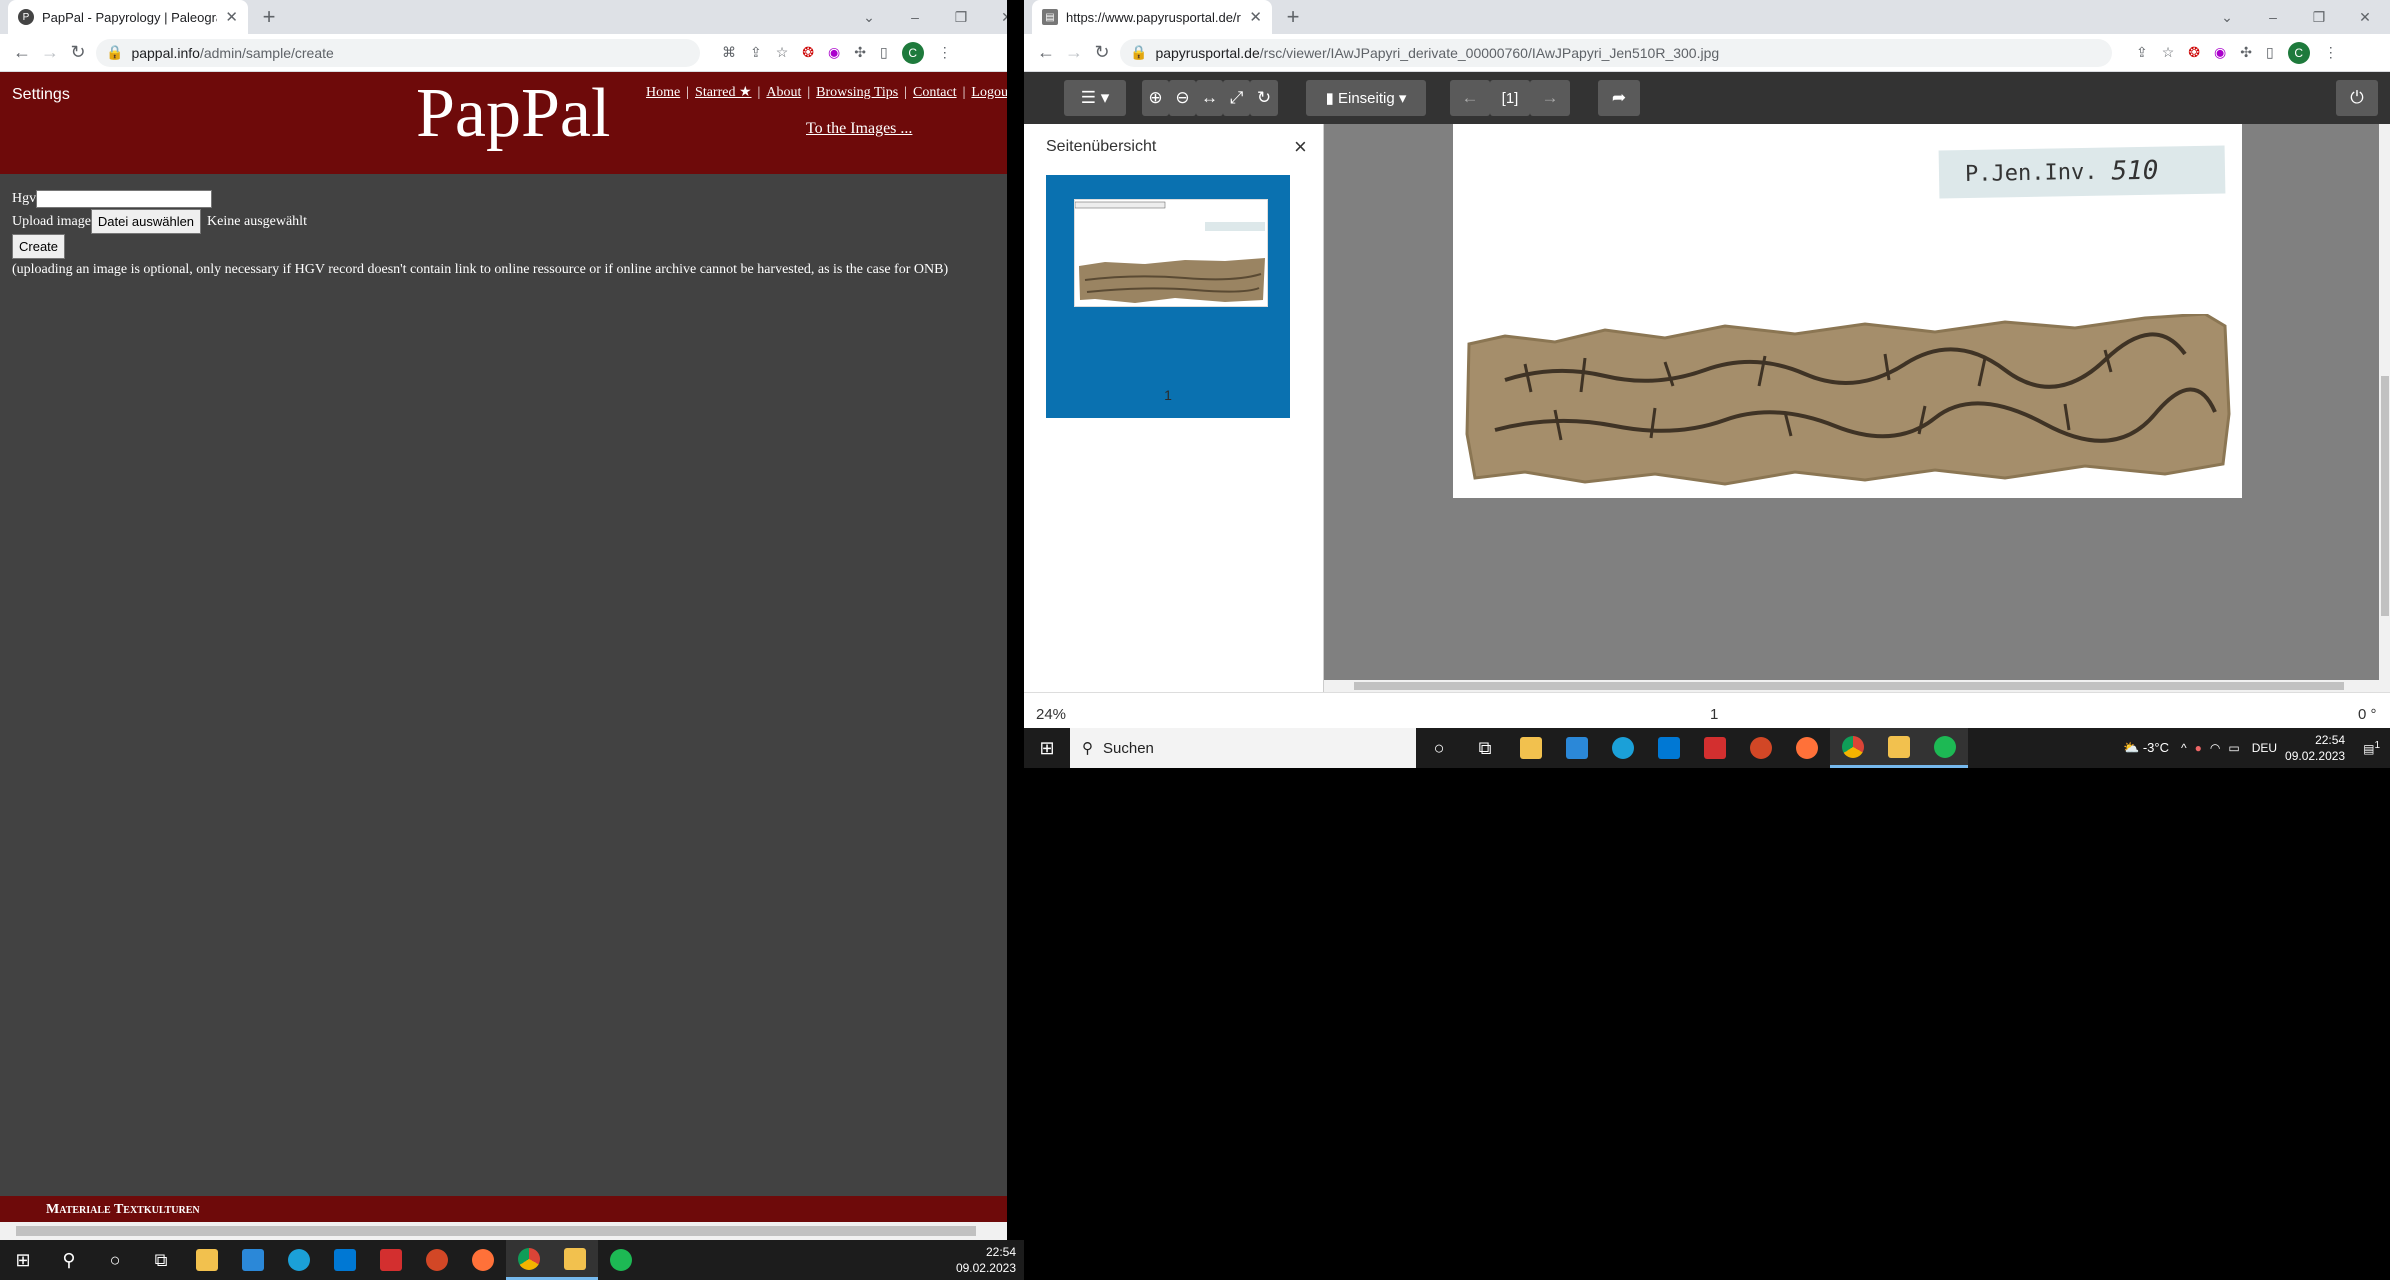 The image size is (2390, 1280). What do you see at coordinates (935, 92) in the screenshot?
I see `nav-contact: Contact` at bounding box center [935, 92].